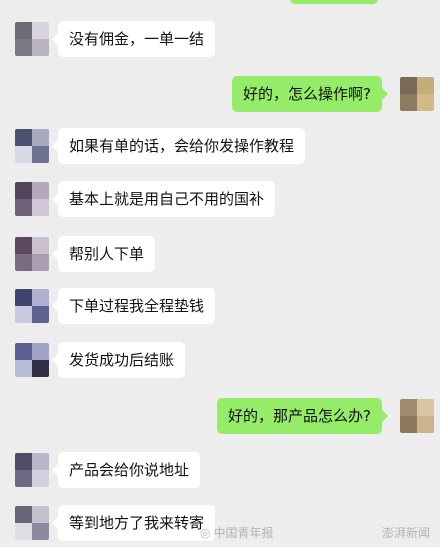 This screenshot has width=440, height=547. I want to click on message-row: 如果有单的话，会给你发操作教程, so click(220, 147).